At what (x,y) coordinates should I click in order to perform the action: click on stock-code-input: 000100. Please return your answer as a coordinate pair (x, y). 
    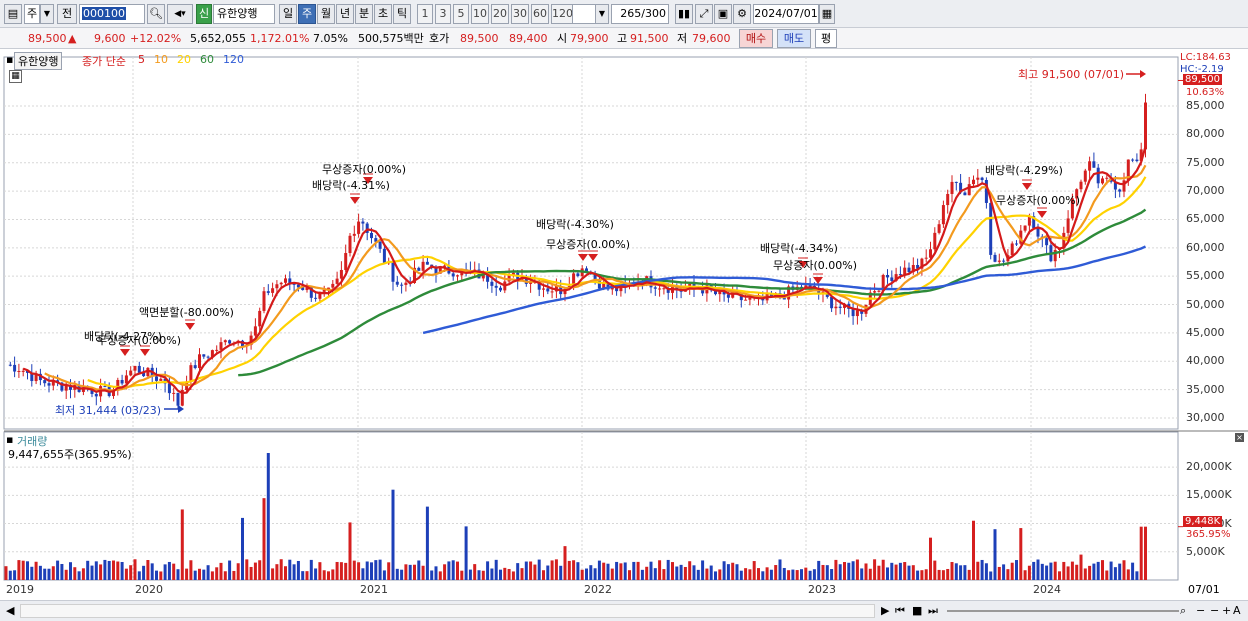
    Looking at the image, I should click on (112, 14).